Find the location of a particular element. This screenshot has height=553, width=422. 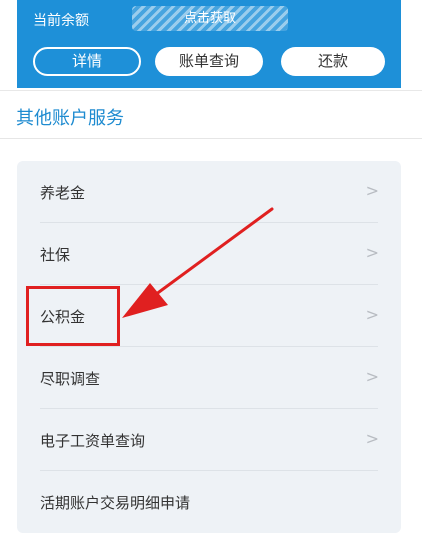

repay-button: 还款 is located at coordinates (333, 61).